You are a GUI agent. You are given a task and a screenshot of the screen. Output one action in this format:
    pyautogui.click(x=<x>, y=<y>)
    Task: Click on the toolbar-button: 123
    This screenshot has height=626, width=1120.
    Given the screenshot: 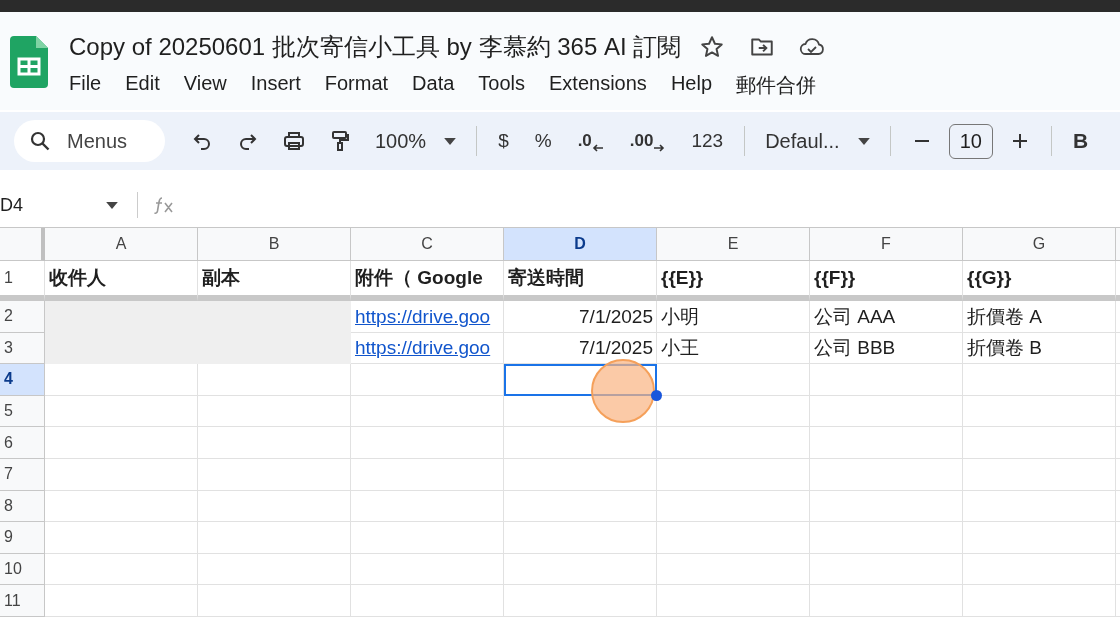 What is the action you would take?
    pyautogui.click(x=707, y=141)
    